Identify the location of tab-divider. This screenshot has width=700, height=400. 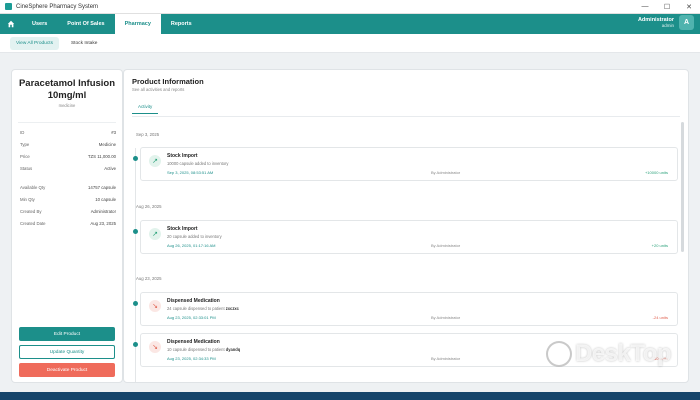
(406, 116).